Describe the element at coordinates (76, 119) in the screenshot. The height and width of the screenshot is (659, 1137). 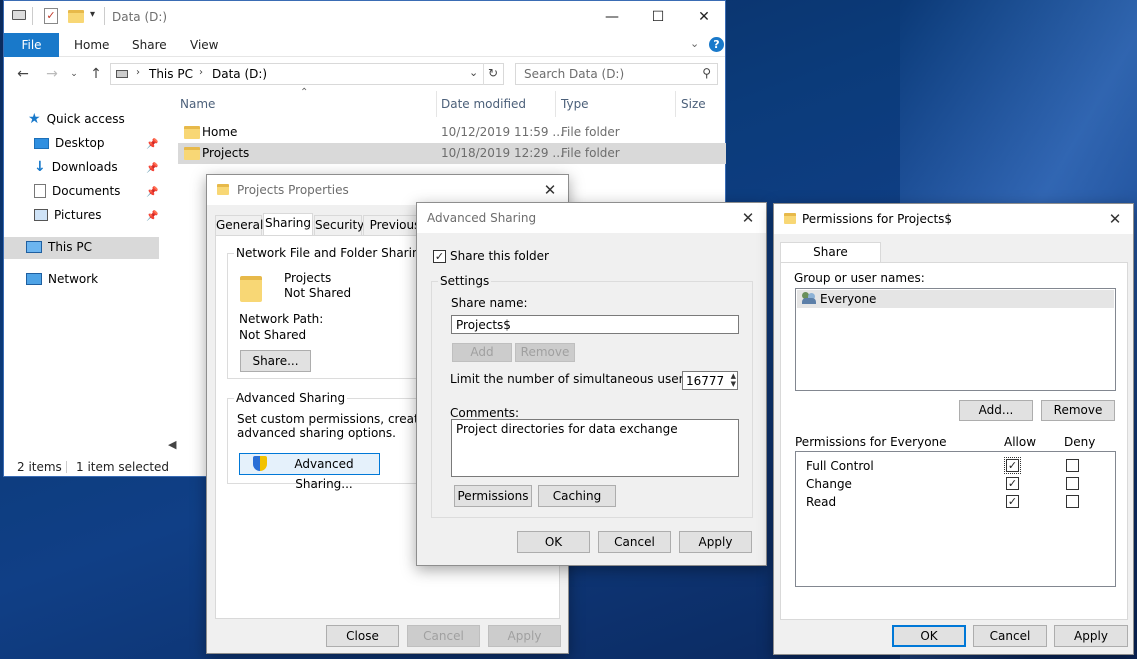
I see `nav-quick-access: ★ Quick access` at that location.